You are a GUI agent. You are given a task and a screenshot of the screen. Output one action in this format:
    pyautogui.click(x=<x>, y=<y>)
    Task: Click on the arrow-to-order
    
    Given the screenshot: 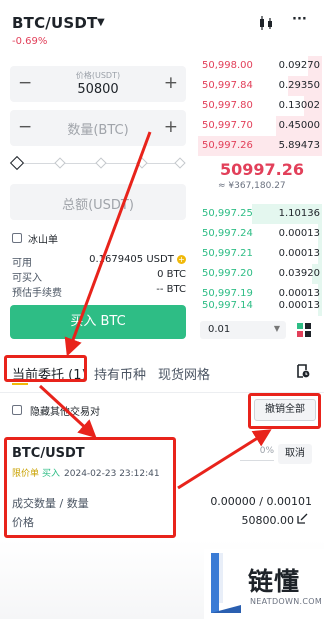 What is the action you would take?
    pyautogui.click(x=67, y=411)
    